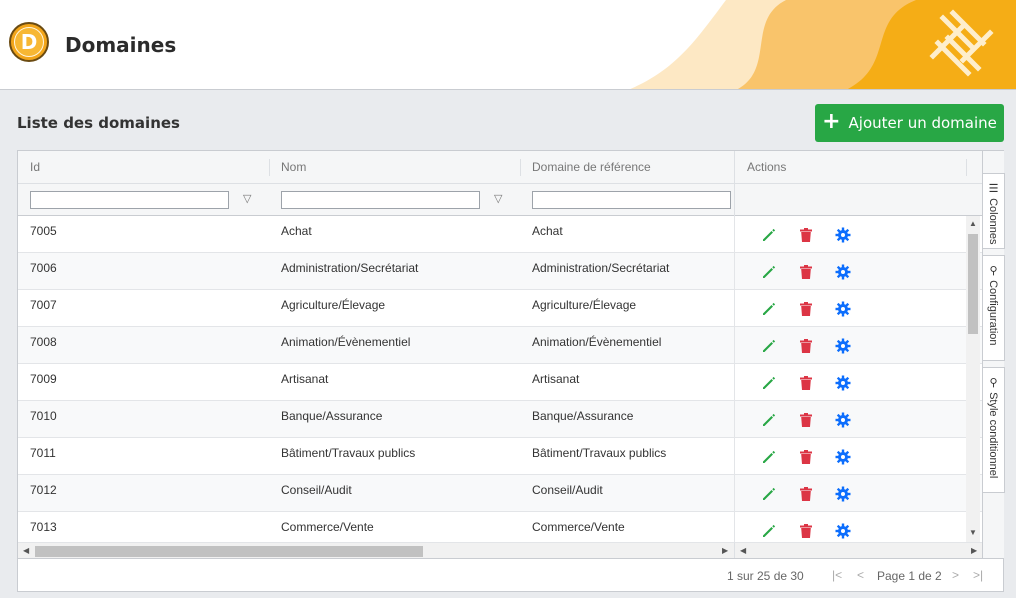 The height and width of the screenshot is (598, 1016). I want to click on pin-icon: ⚲, so click(993, 272).